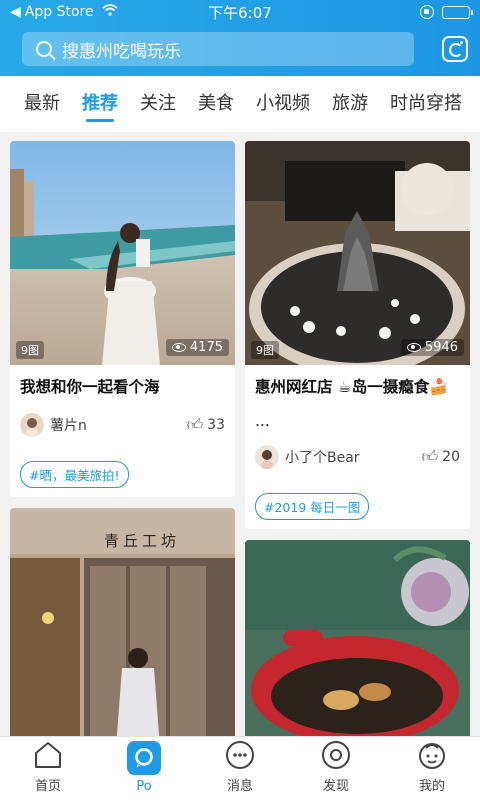 The height and width of the screenshot is (800, 480). What do you see at coordinates (59, 12) in the screenshot?
I see `back-to-app-store: App Store` at bounding box center [59, 12].